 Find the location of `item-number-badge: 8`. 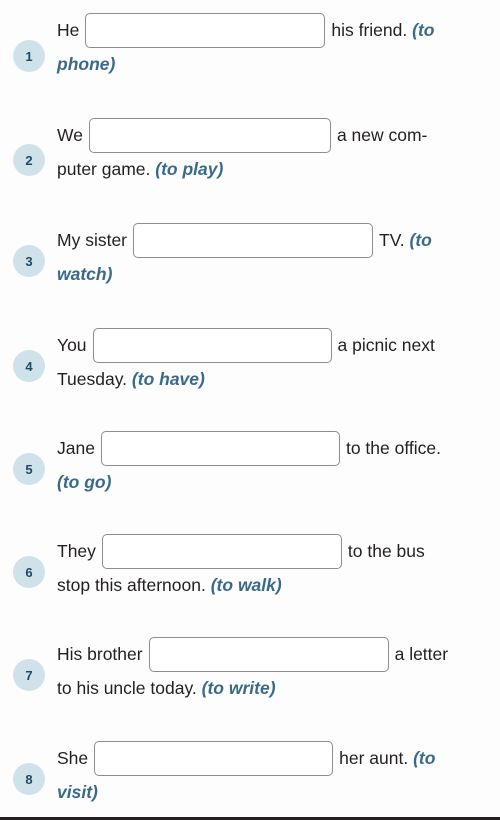

item-number-badge: 8 is located at coordinates (29, 779).